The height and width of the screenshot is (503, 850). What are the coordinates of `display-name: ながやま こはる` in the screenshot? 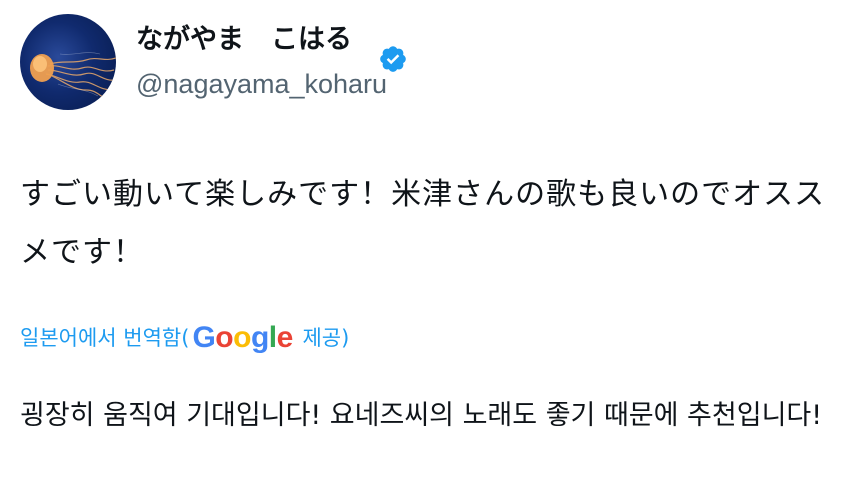 It's located at (244, 40).